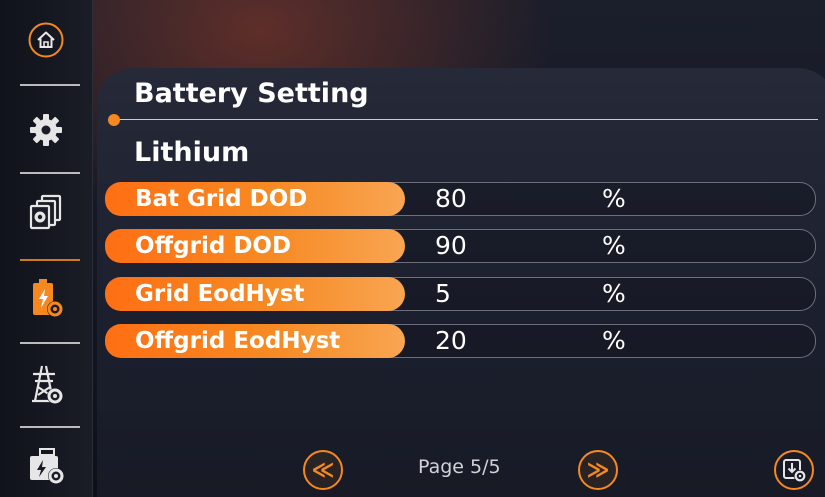  I want to click on page-title: Battery Setting, so click(251, 93).